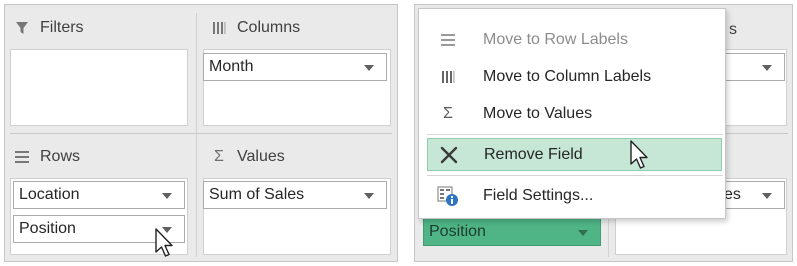 The height and width of the screenshot is (266, 797). Describe the element at coordinates (567, 76) in the screenshot. I see `menu-item-label: Move to Column Labels` at that location.